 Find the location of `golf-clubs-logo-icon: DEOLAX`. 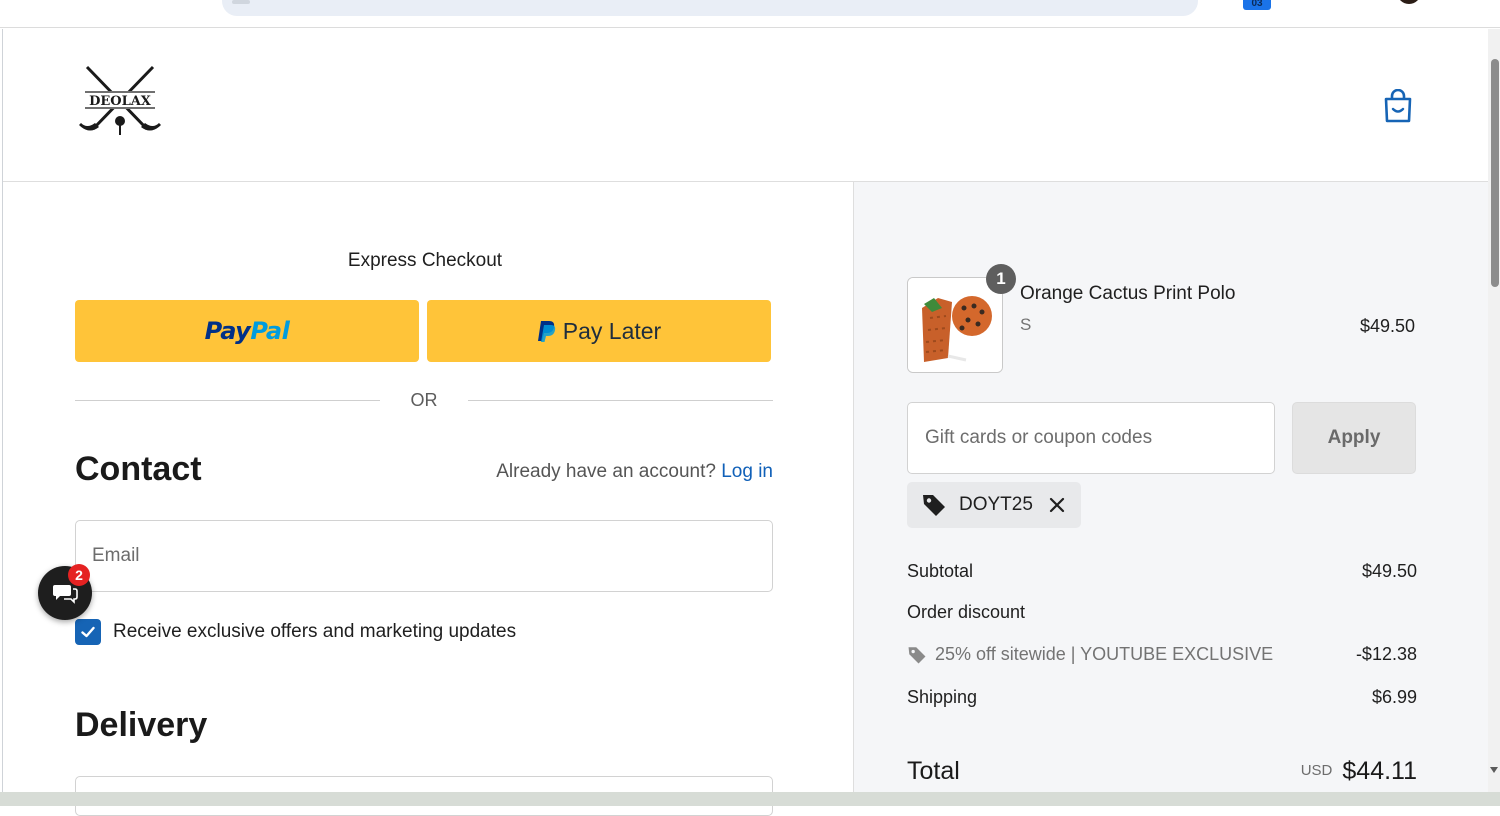

golf-clubs-logo-icon: DEOLAX is located at coordinates (120, 100).